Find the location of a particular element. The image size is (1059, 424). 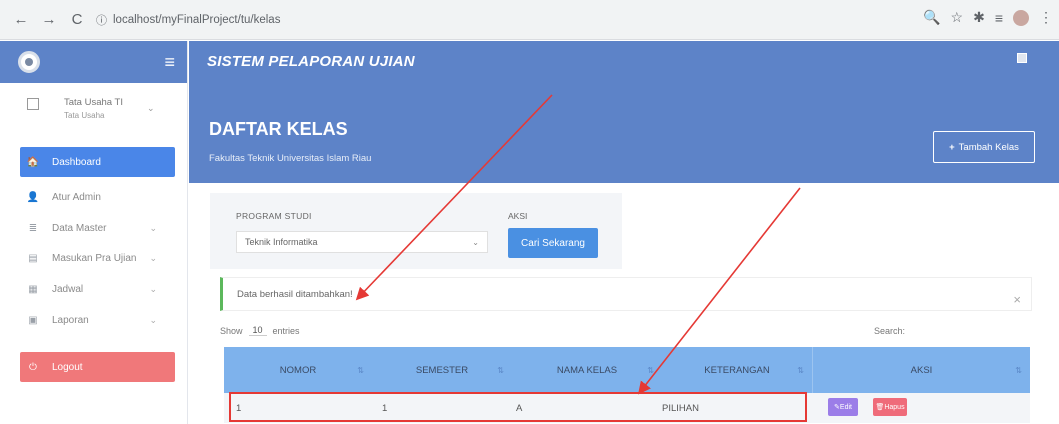

success-alert: Data berhasil ditambahkan! × is located at coordinates (626, 294).